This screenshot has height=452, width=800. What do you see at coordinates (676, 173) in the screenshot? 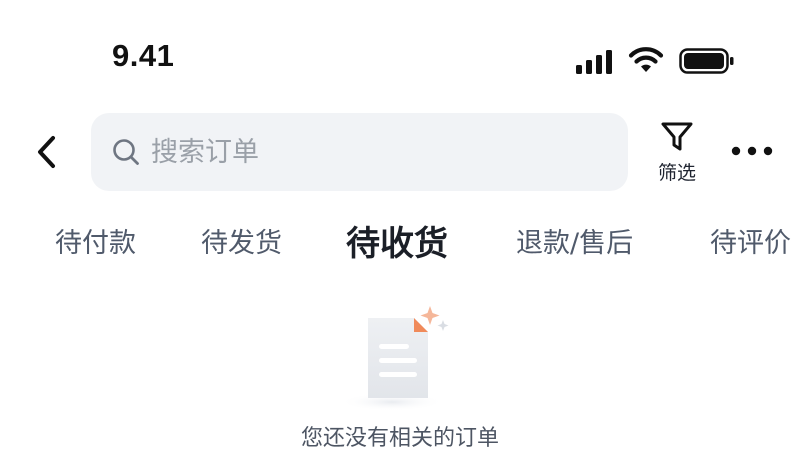
I see `filter-label: 筛选` at bounding box center [676, 173].